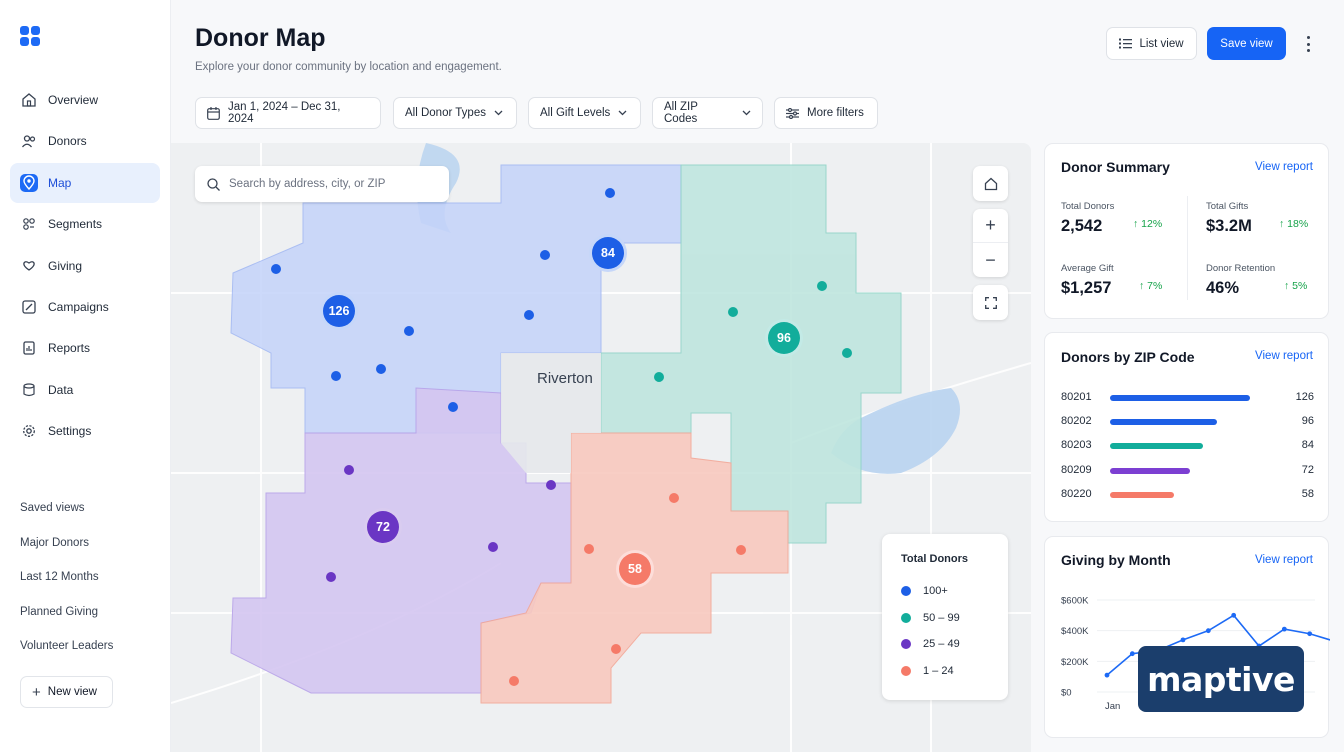 Image resolution: width=1344 pixels, height=752 pixels. What do you see at coordinates (1112, 706) in the screenshot?
I see `x-tick-label: Jan` at bounding box center [1112, 706].